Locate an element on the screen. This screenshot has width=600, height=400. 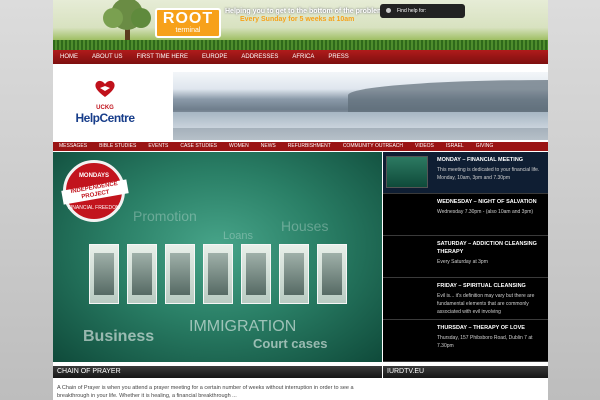
root-terminal-logo: ROOT terminal is located at coordinates (188, 23).